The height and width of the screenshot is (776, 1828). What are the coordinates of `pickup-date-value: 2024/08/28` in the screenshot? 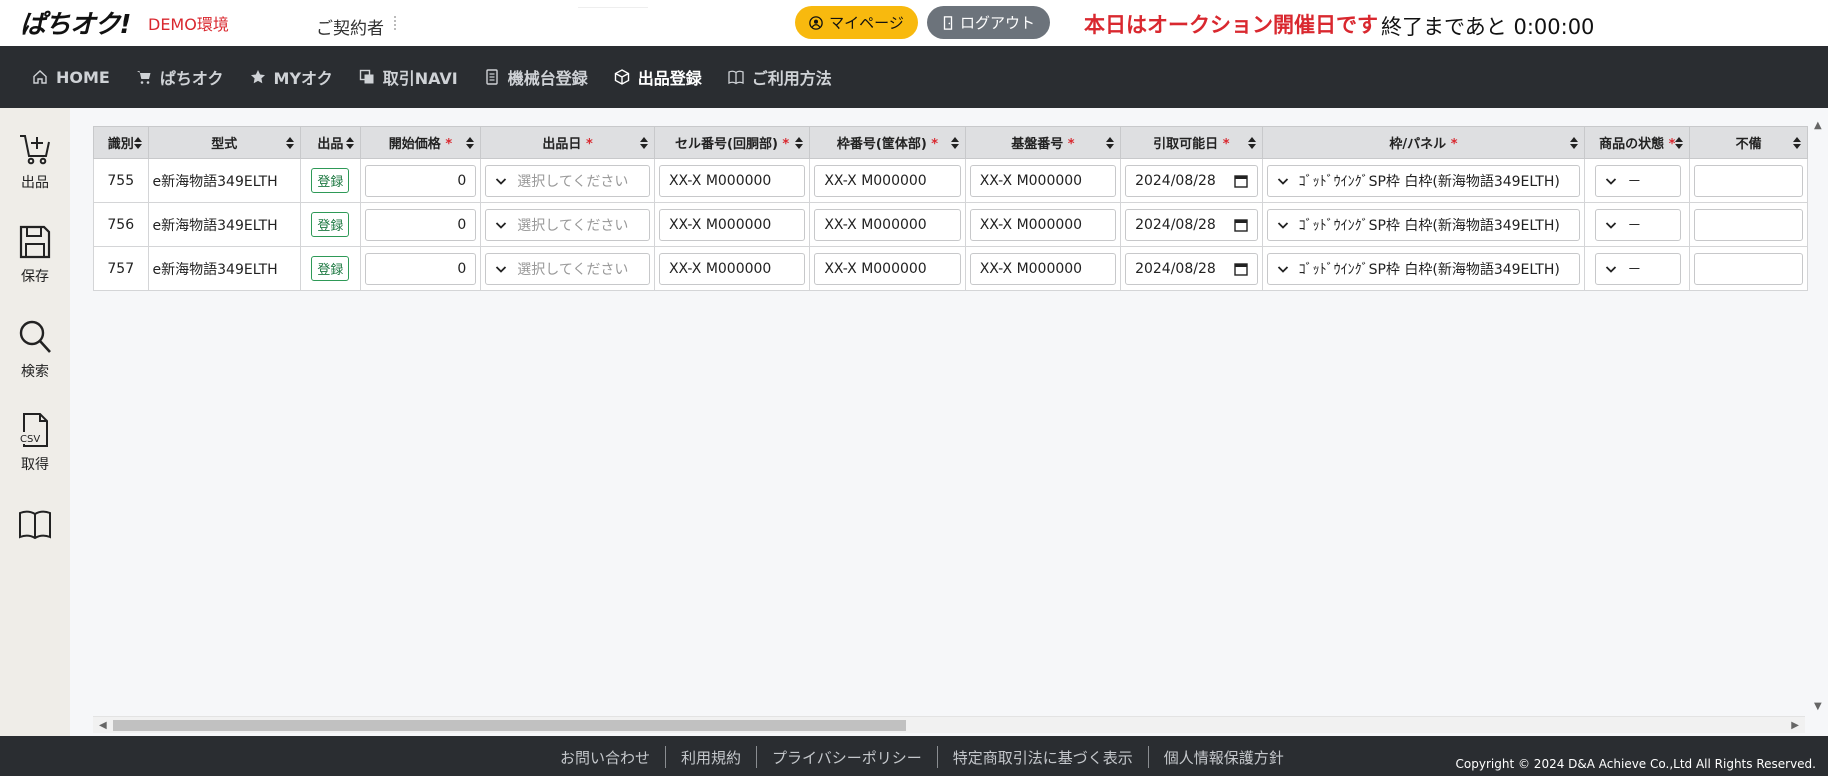 It's located at (1175, 180).